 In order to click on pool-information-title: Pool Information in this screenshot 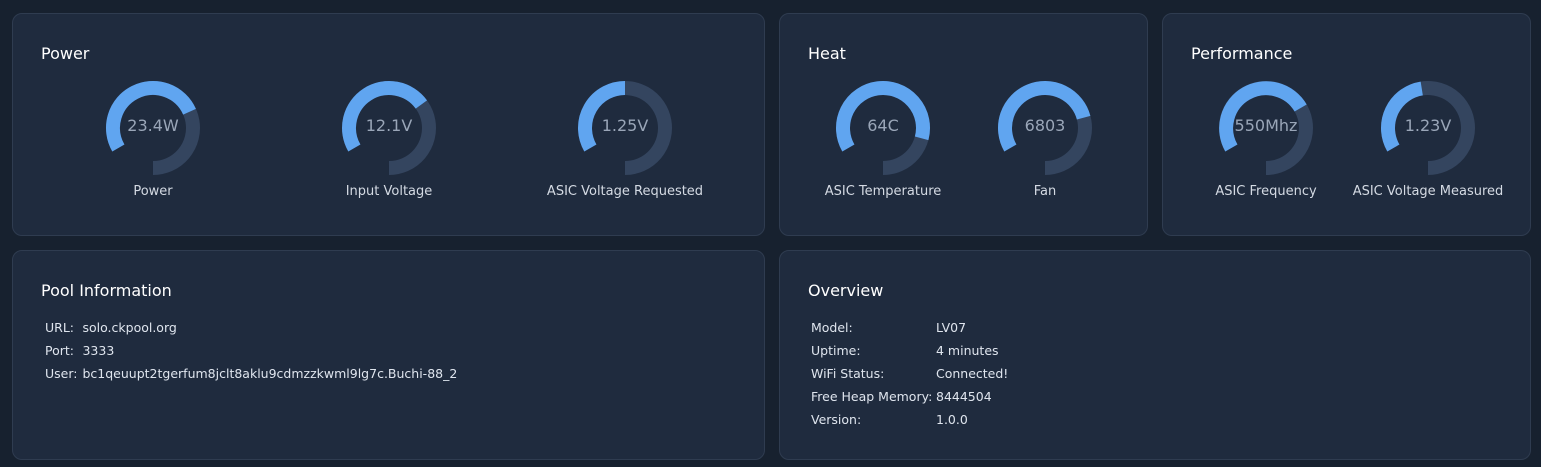, I will do `click(106, 290)`.